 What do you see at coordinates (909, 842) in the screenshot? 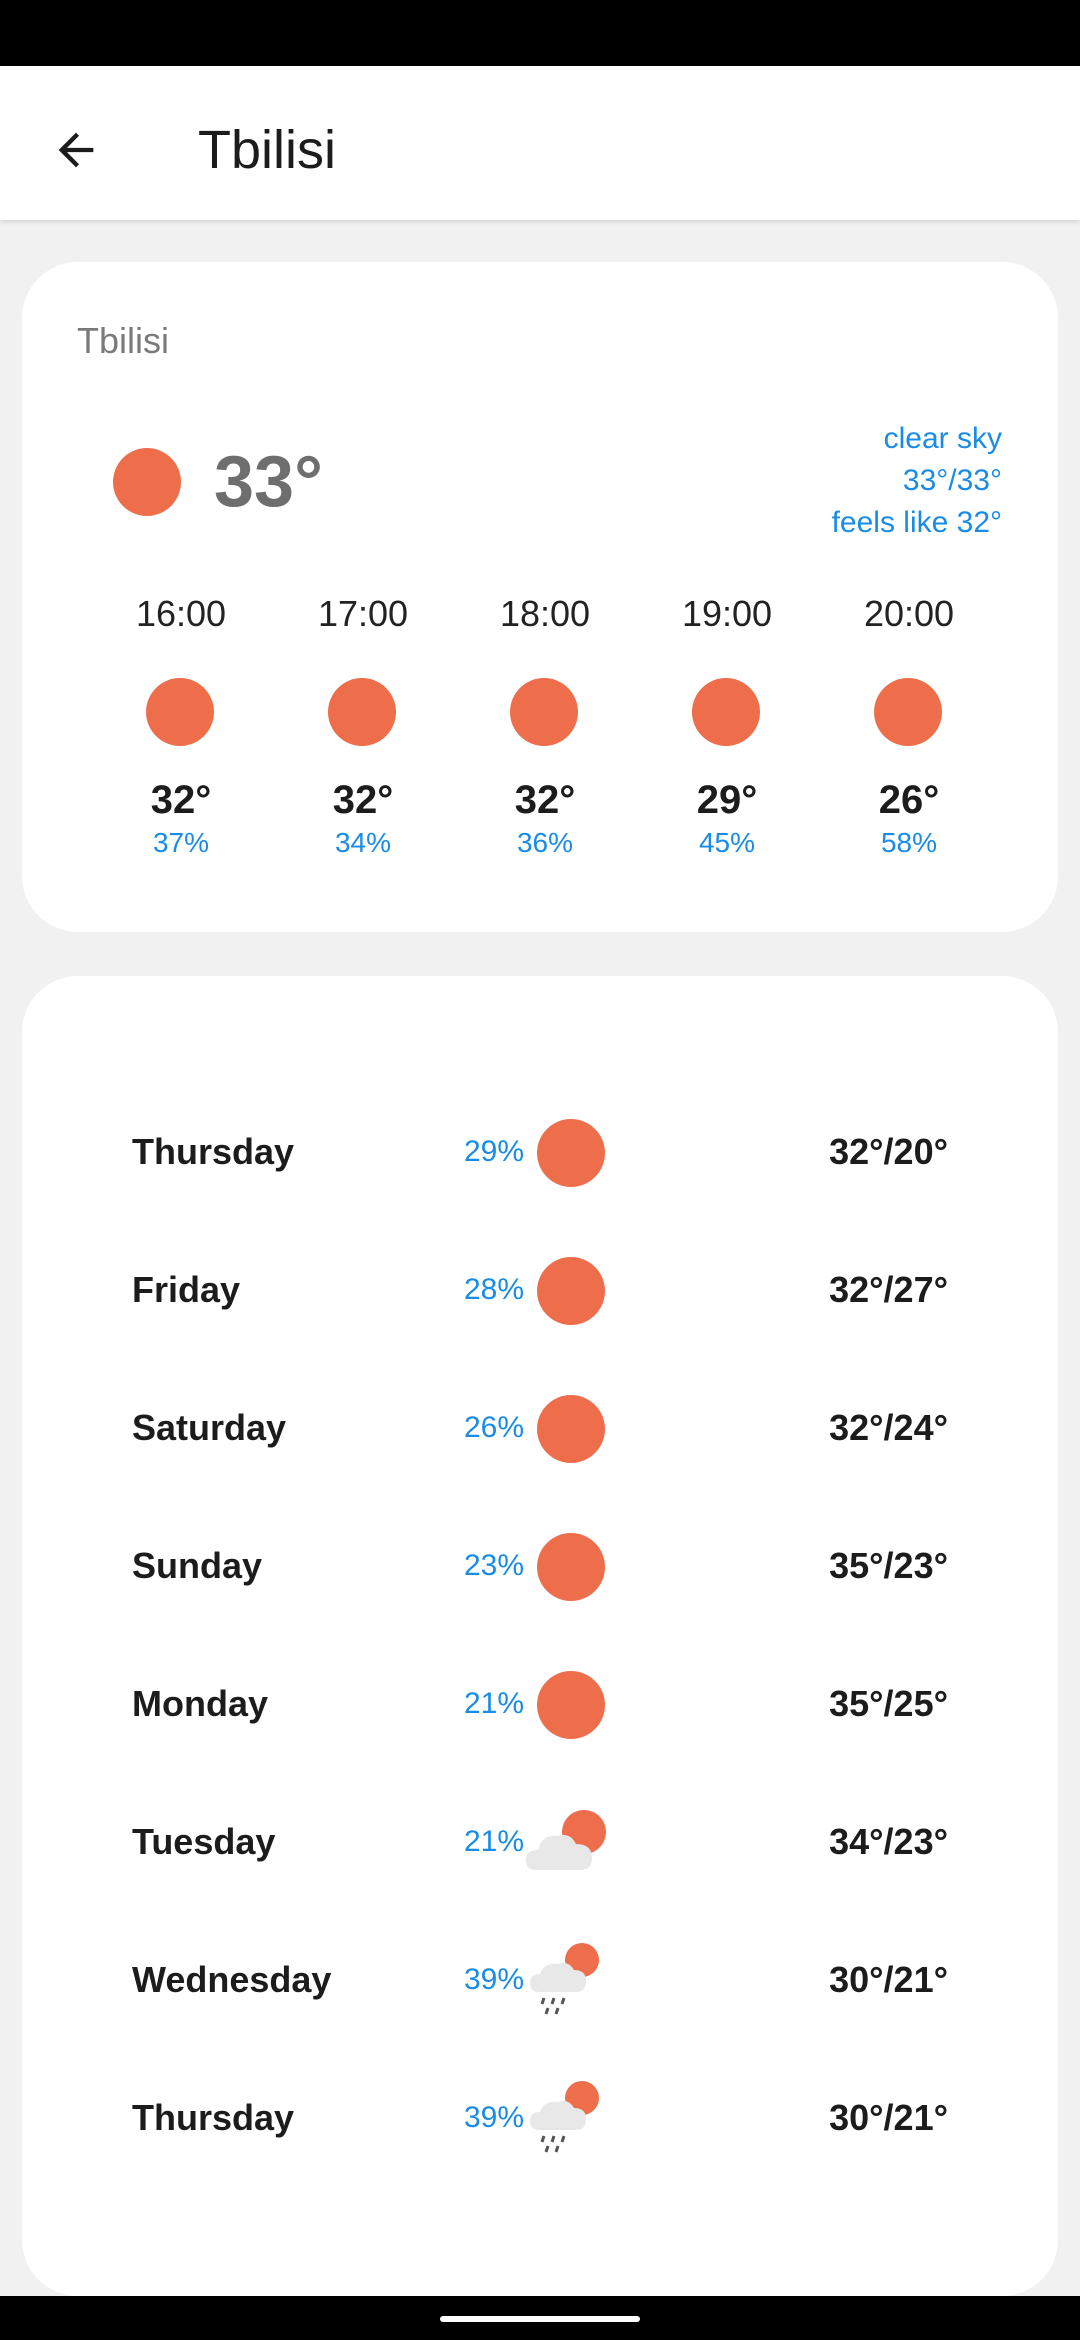
I see `hour-precipitation: 58%` at bounding box center [909, 842].